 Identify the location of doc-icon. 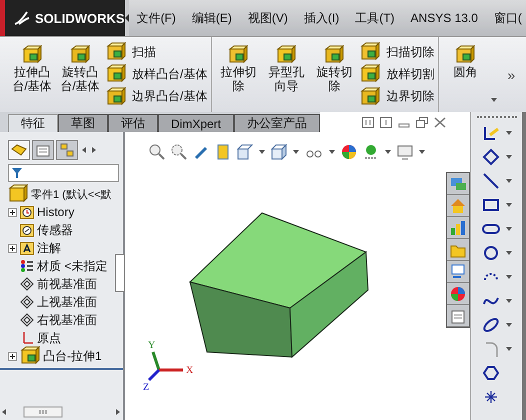
(458, 316).